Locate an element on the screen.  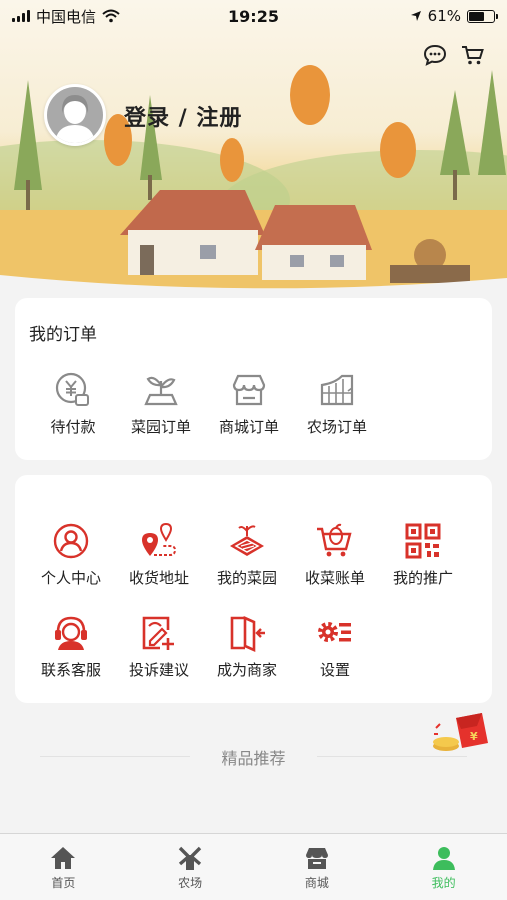
service-contact-support: 联系客服 is located at coordinates (71, 646).